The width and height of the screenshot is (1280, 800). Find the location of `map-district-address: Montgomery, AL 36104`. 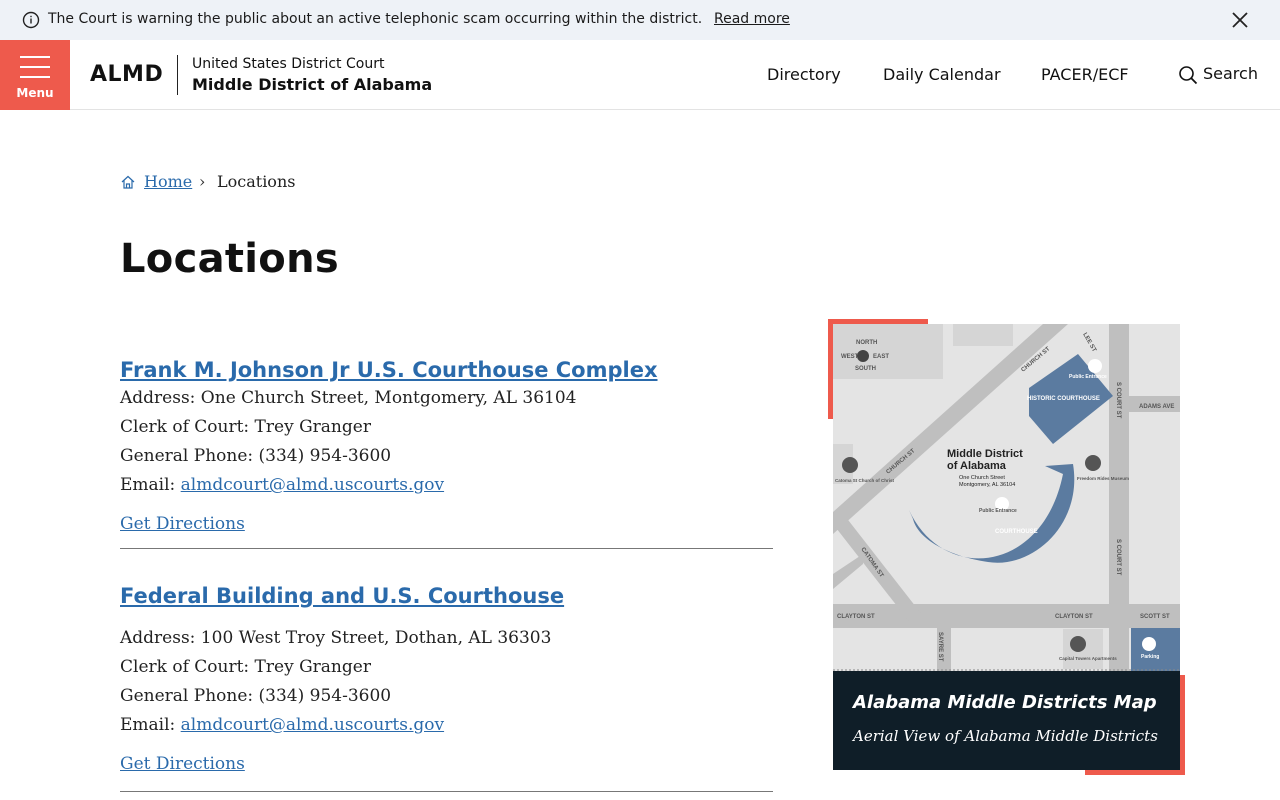

map-district-address: Montgomery, AL 36104 is located at coordinates (987, 485).